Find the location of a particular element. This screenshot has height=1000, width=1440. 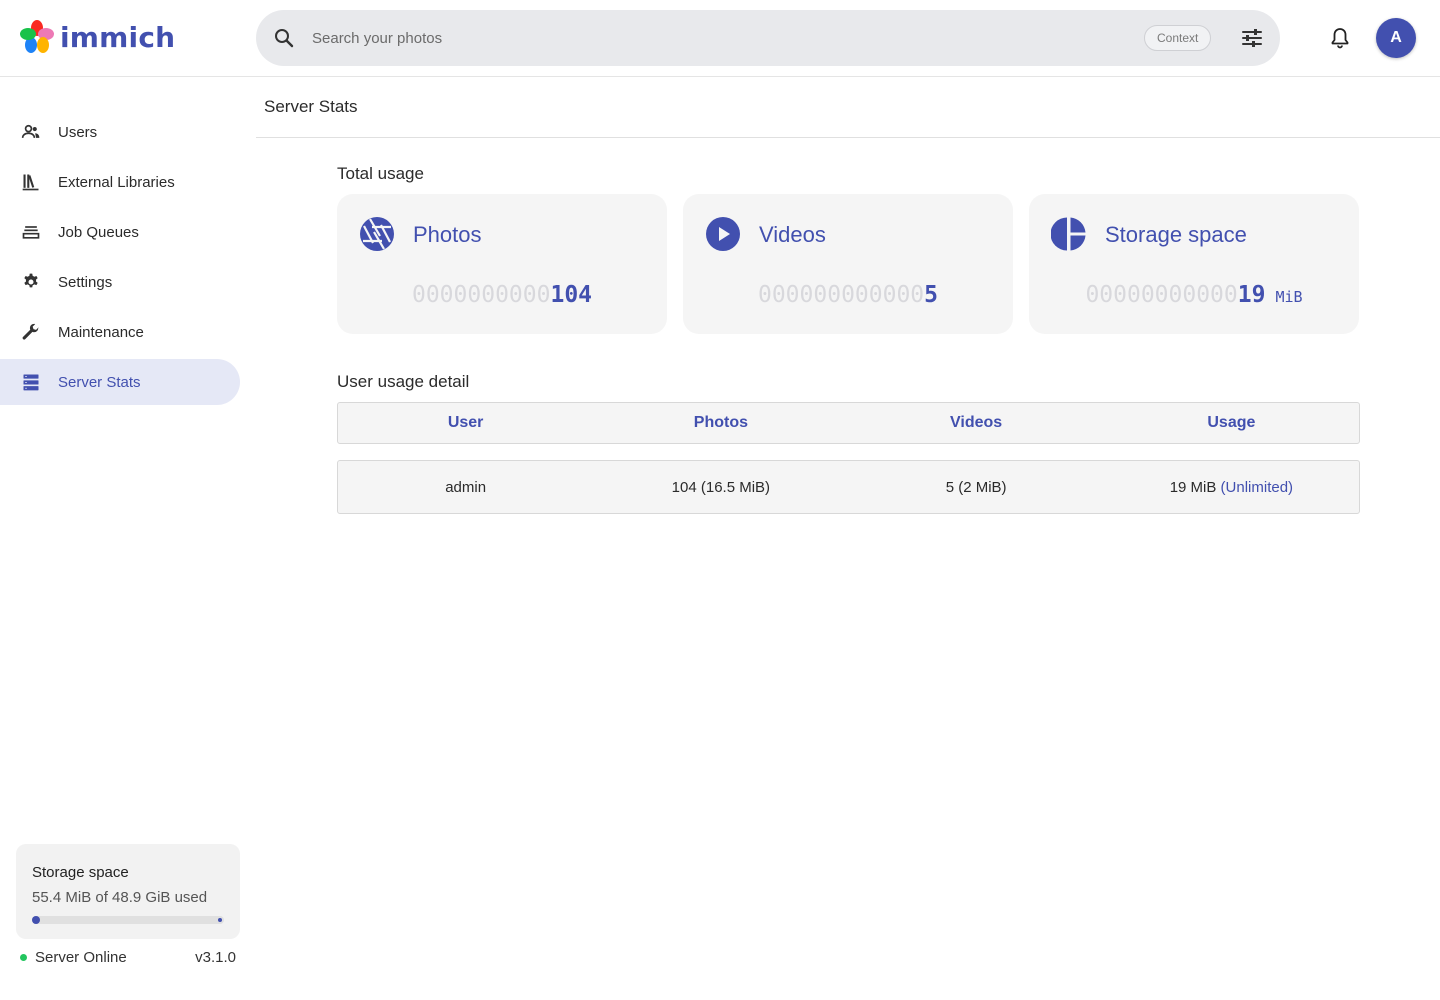

storage-amount: 0000000000019 MiB is located at coordinates (1194, 295).